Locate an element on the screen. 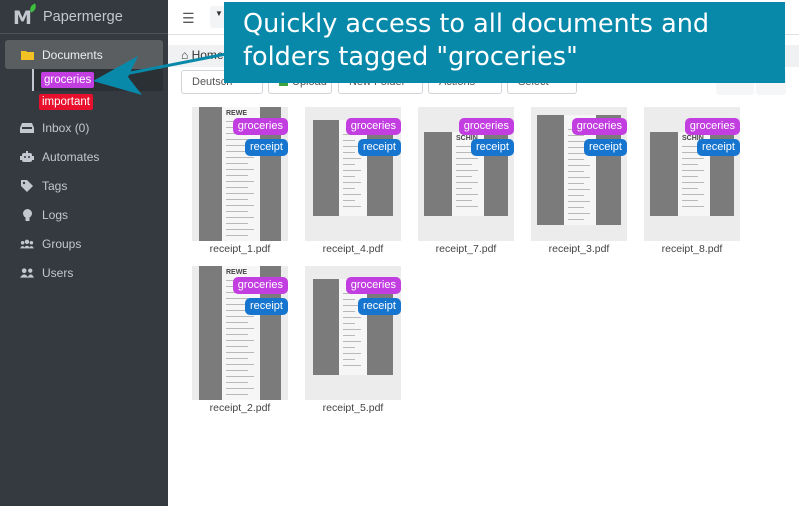 The height and width of the screenshot is (506, 799). brand: M Papermerge is located at coordinates (84, 17).